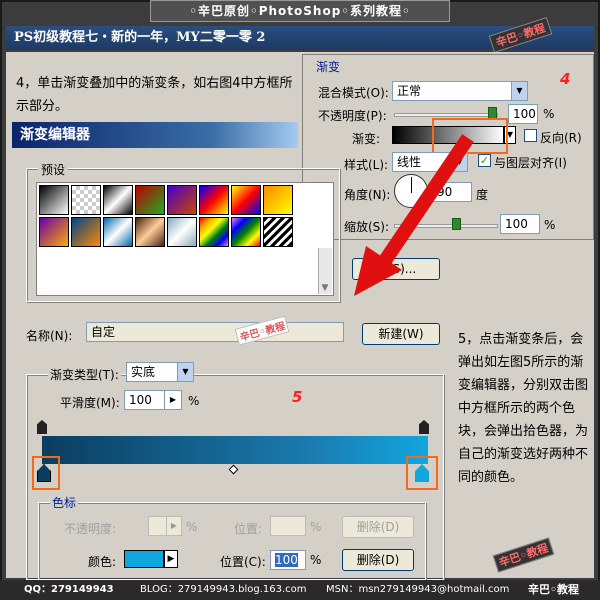 The width and height of the screenshot is (600, 600). What do you see at coordinates (90, 403) in the screenshot?
I see `smoothness-label: 平滑度(M):` at bounding box center [90, 403].